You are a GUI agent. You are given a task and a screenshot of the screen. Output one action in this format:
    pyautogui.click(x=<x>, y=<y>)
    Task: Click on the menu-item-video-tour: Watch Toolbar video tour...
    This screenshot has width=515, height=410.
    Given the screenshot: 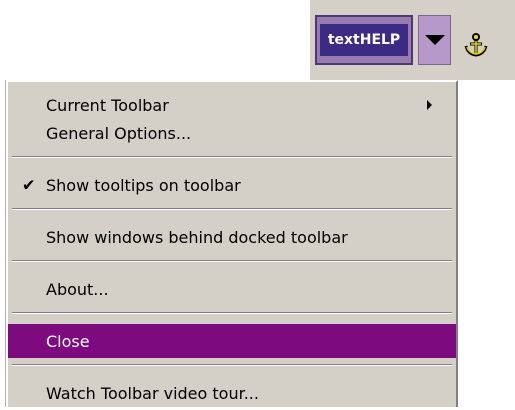 What is the action you would take?
    pyautogui.click(x=232, y=393)
    